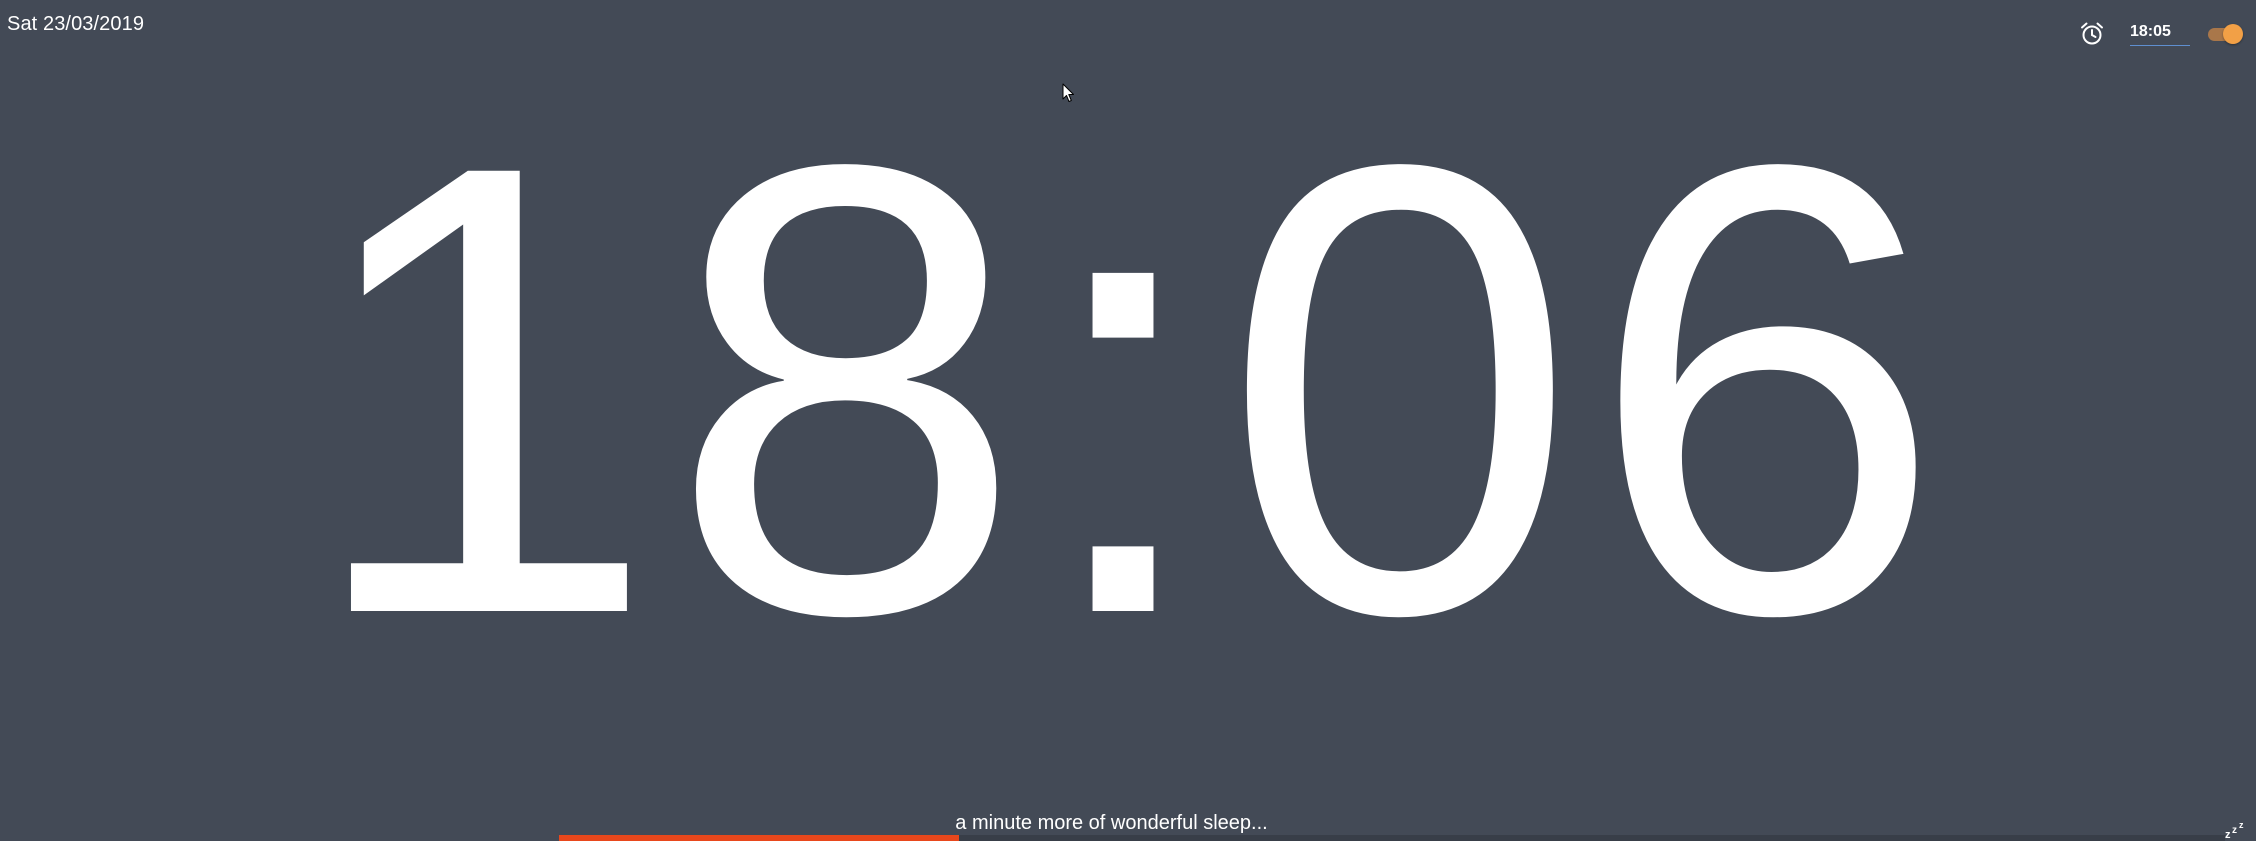 This screenshot has height=841, width=2256. Describe the element at coordinates (76, 24) in the screenshot. I see `date-label: Sat 23/03/2019` at that location.